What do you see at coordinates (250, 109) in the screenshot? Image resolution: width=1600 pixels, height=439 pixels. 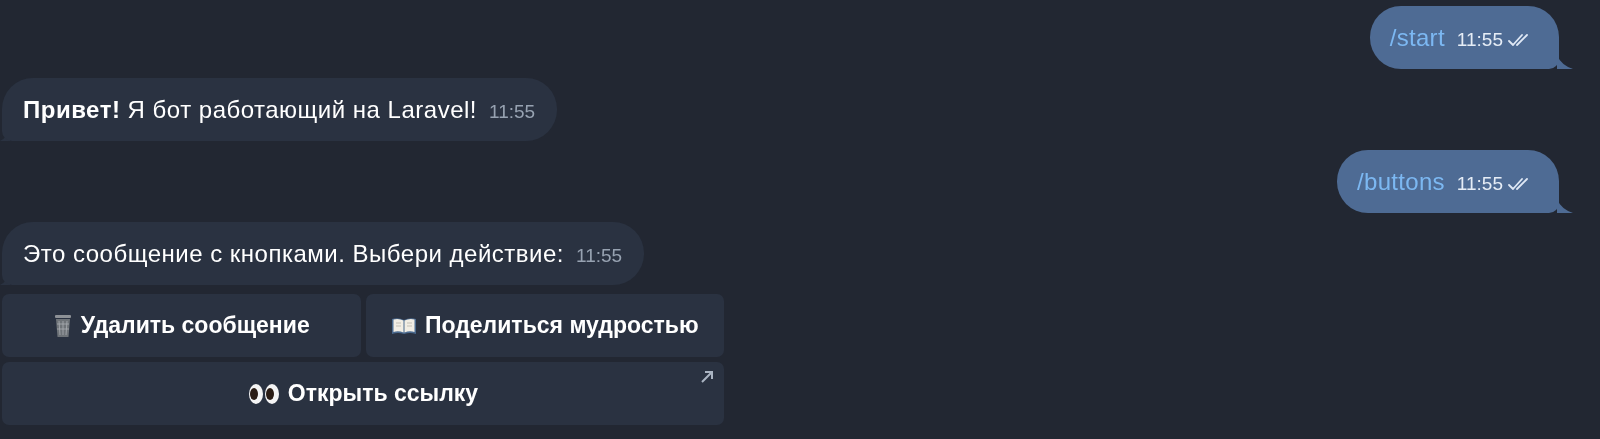 I see `message-text: Привет! Я бот работающий на Laravel!` at bounding box center [250, 109].